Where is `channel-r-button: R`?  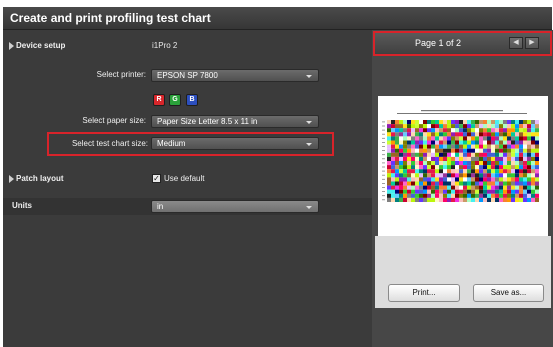
channel-r-button: R is located at coordinates (159, 100).